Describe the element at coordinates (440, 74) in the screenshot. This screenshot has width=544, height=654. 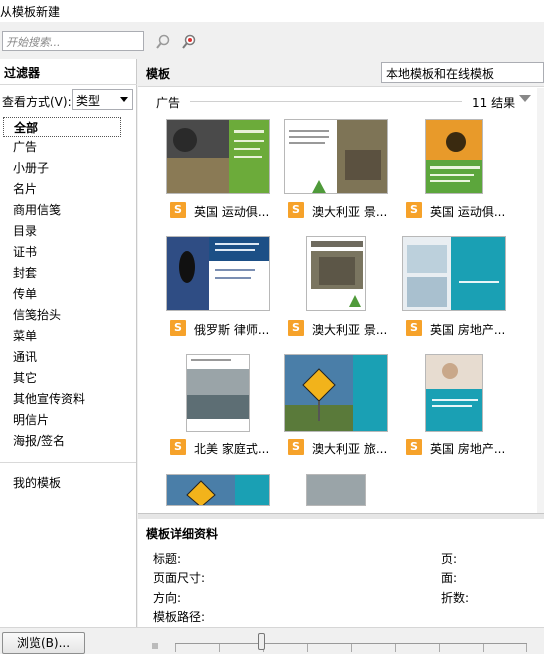
I see `template-source-value: 本地模板和在线模板` at that location.